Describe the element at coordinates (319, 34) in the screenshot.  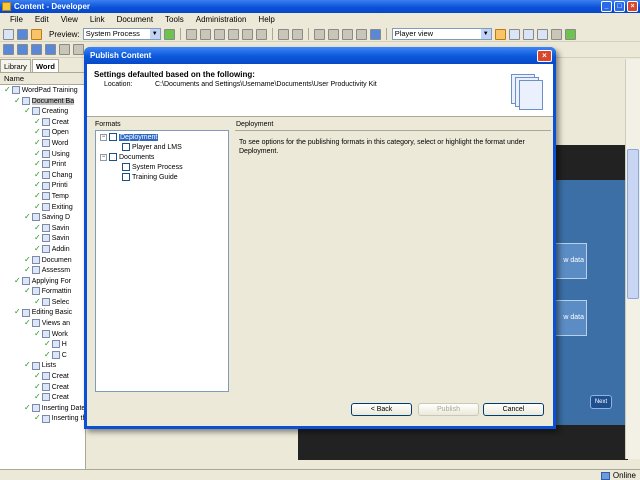
I see `collapse-icon` at that location.